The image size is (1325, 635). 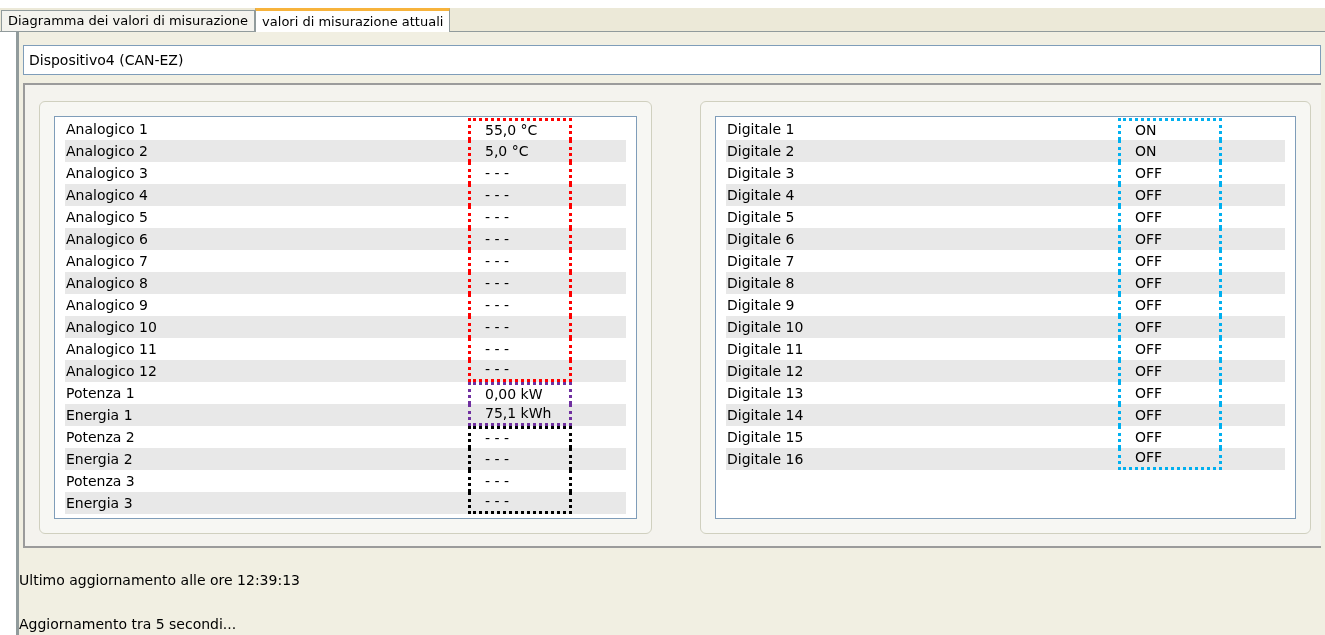 What do you see at coordinates (99, 459) in the screenshot?
I see `channel-name: Energia 2` at bounding box center [99, 459].